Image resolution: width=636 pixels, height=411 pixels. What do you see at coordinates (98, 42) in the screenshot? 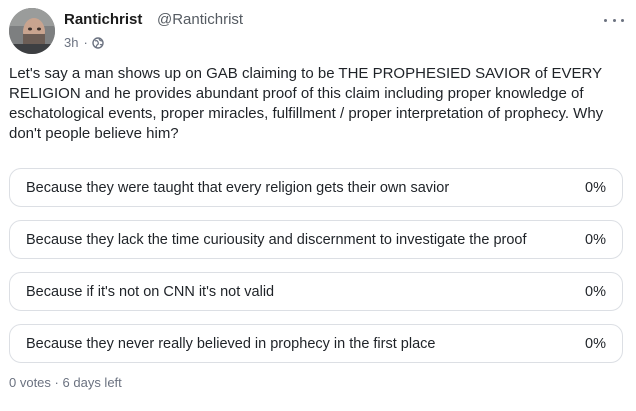
I see `globe-icon` at bounding box center [98, 42].